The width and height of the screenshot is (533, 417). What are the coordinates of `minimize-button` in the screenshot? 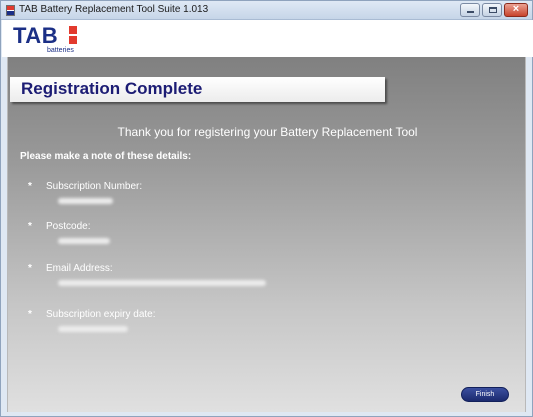 It's located at (470, 10).